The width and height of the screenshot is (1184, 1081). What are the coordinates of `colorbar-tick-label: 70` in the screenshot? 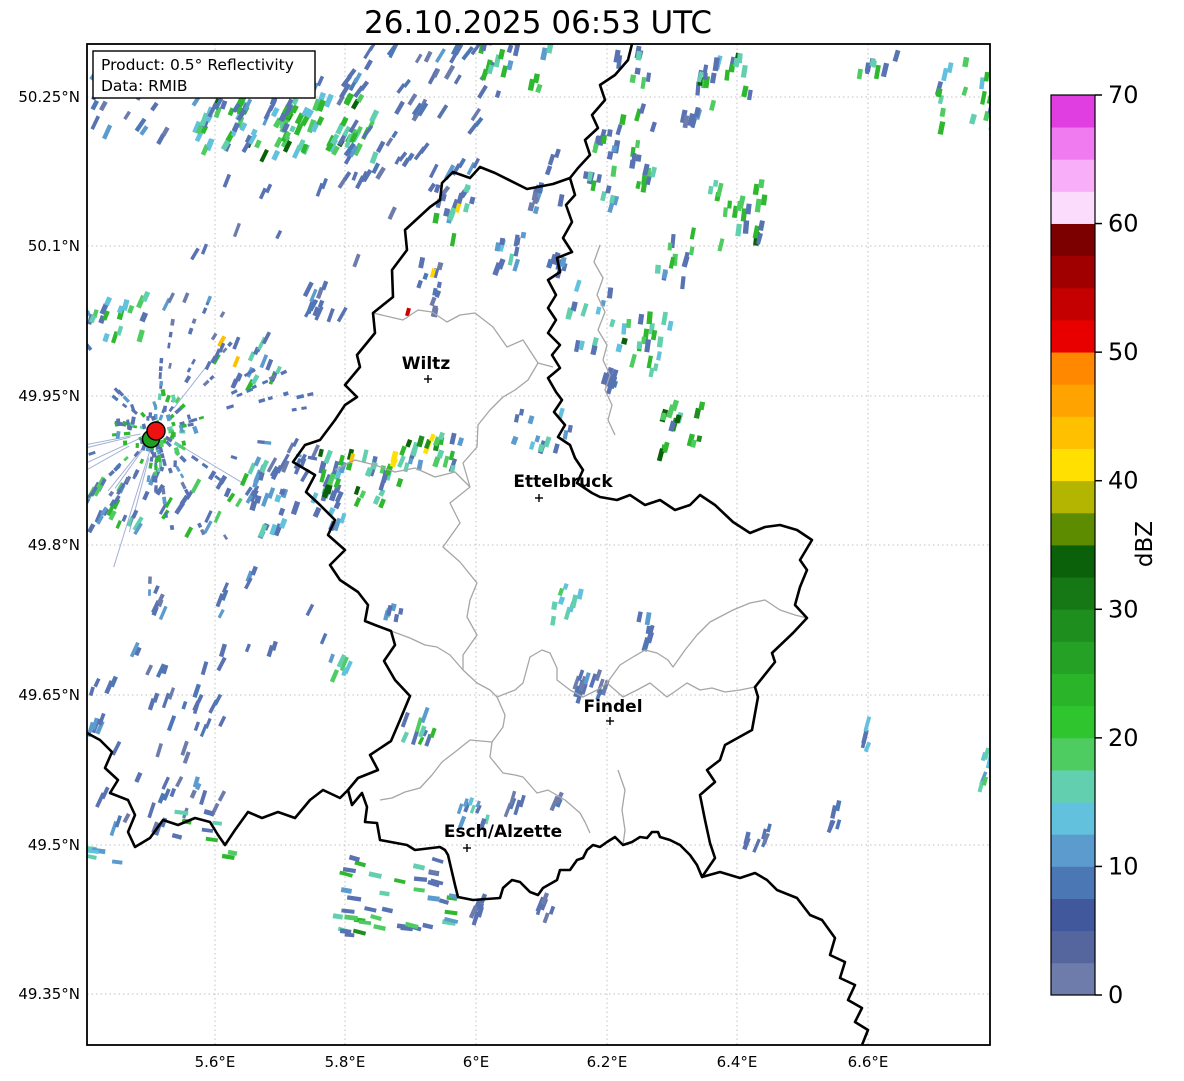 It's located at (1123, 95).